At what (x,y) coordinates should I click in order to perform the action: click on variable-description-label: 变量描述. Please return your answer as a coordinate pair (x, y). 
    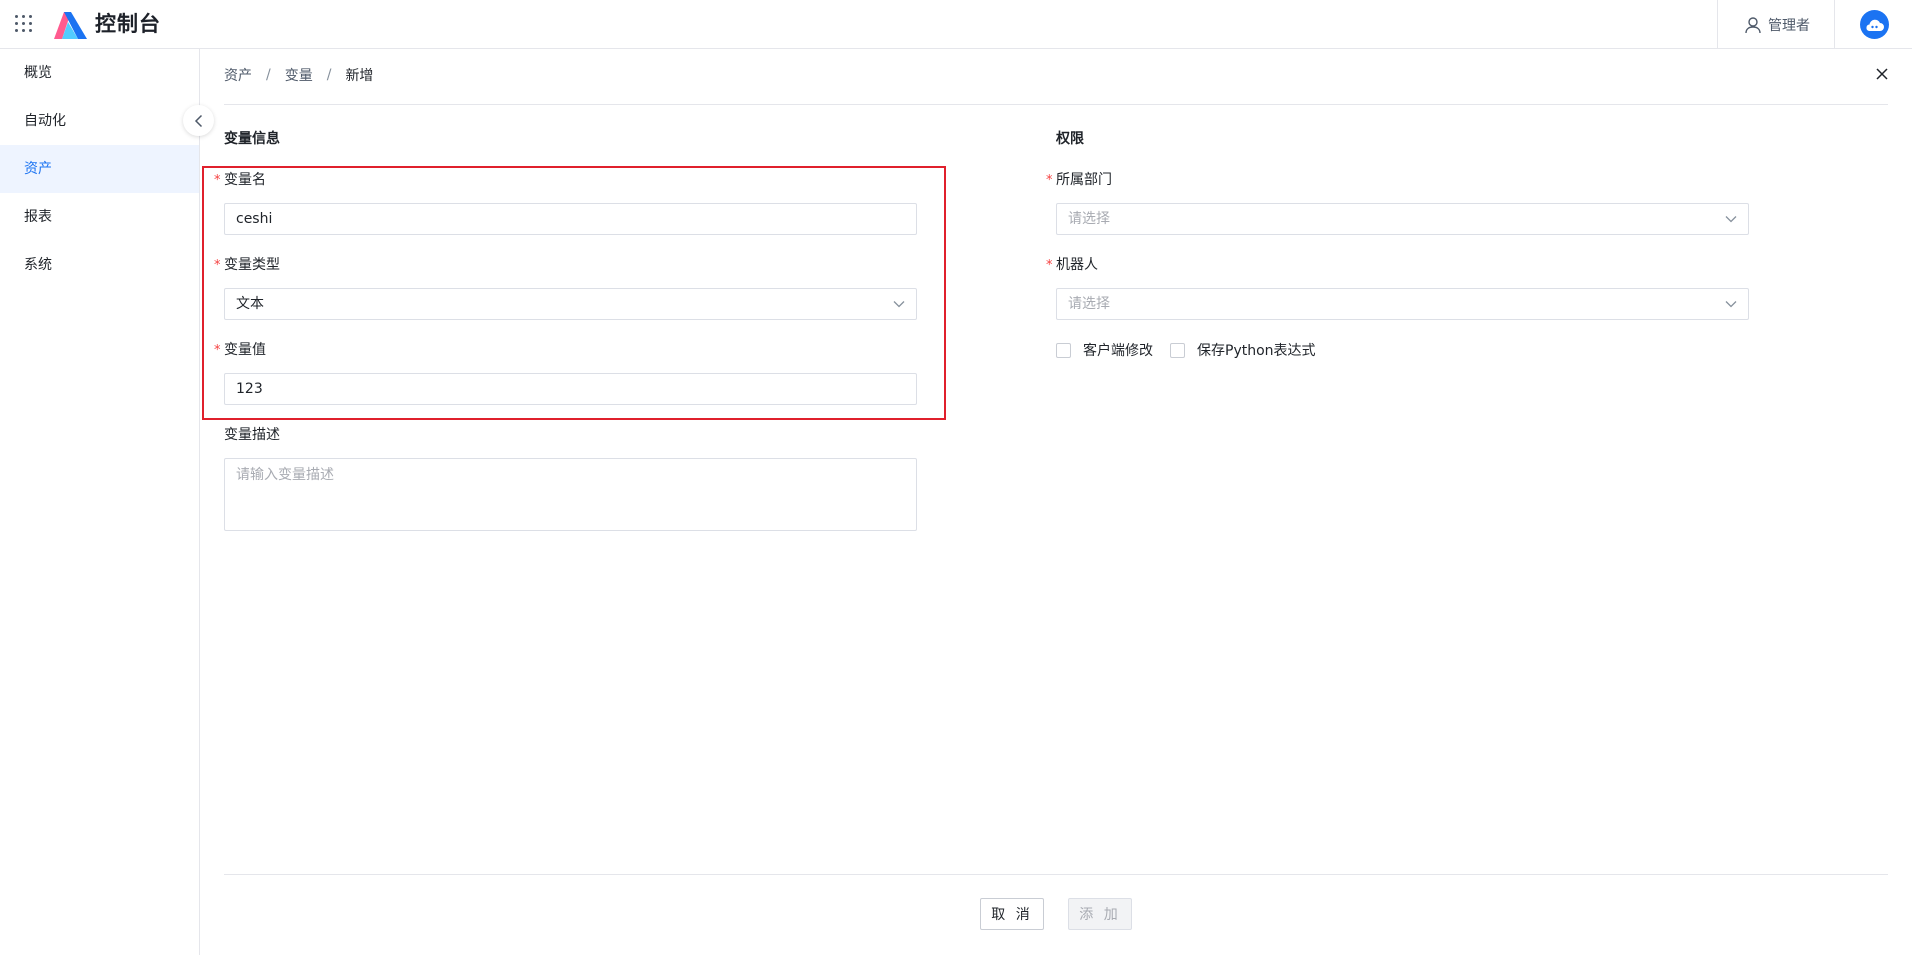
    Looking at the image, I should click on (252, 435).